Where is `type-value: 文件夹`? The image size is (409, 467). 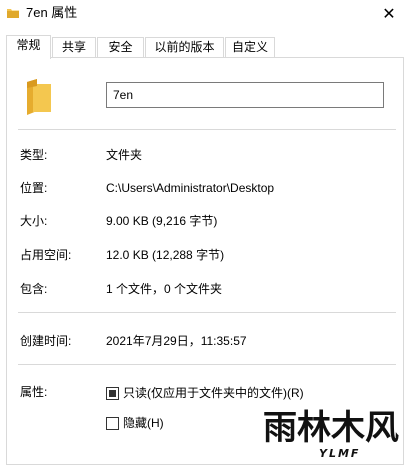 type-value: 文件夹 is located at coordinates (124, 155).